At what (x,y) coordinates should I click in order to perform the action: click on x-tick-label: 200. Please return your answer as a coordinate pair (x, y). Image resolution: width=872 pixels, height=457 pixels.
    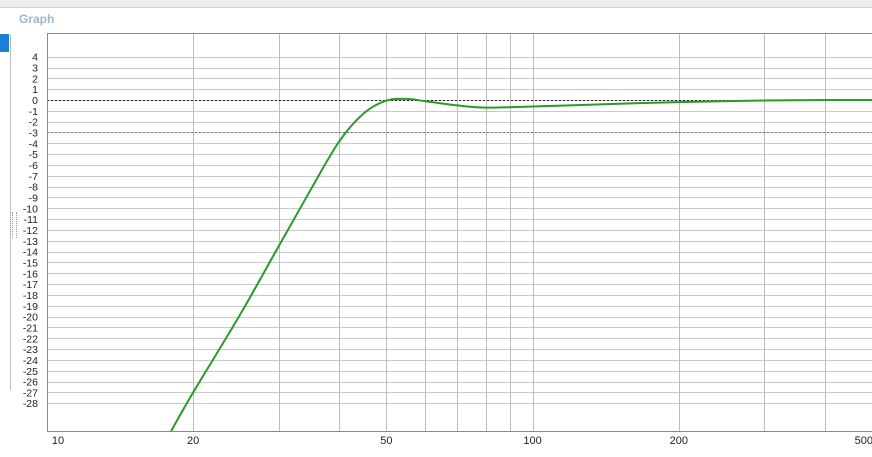
    Looking at the image, I should click on (679, 441).